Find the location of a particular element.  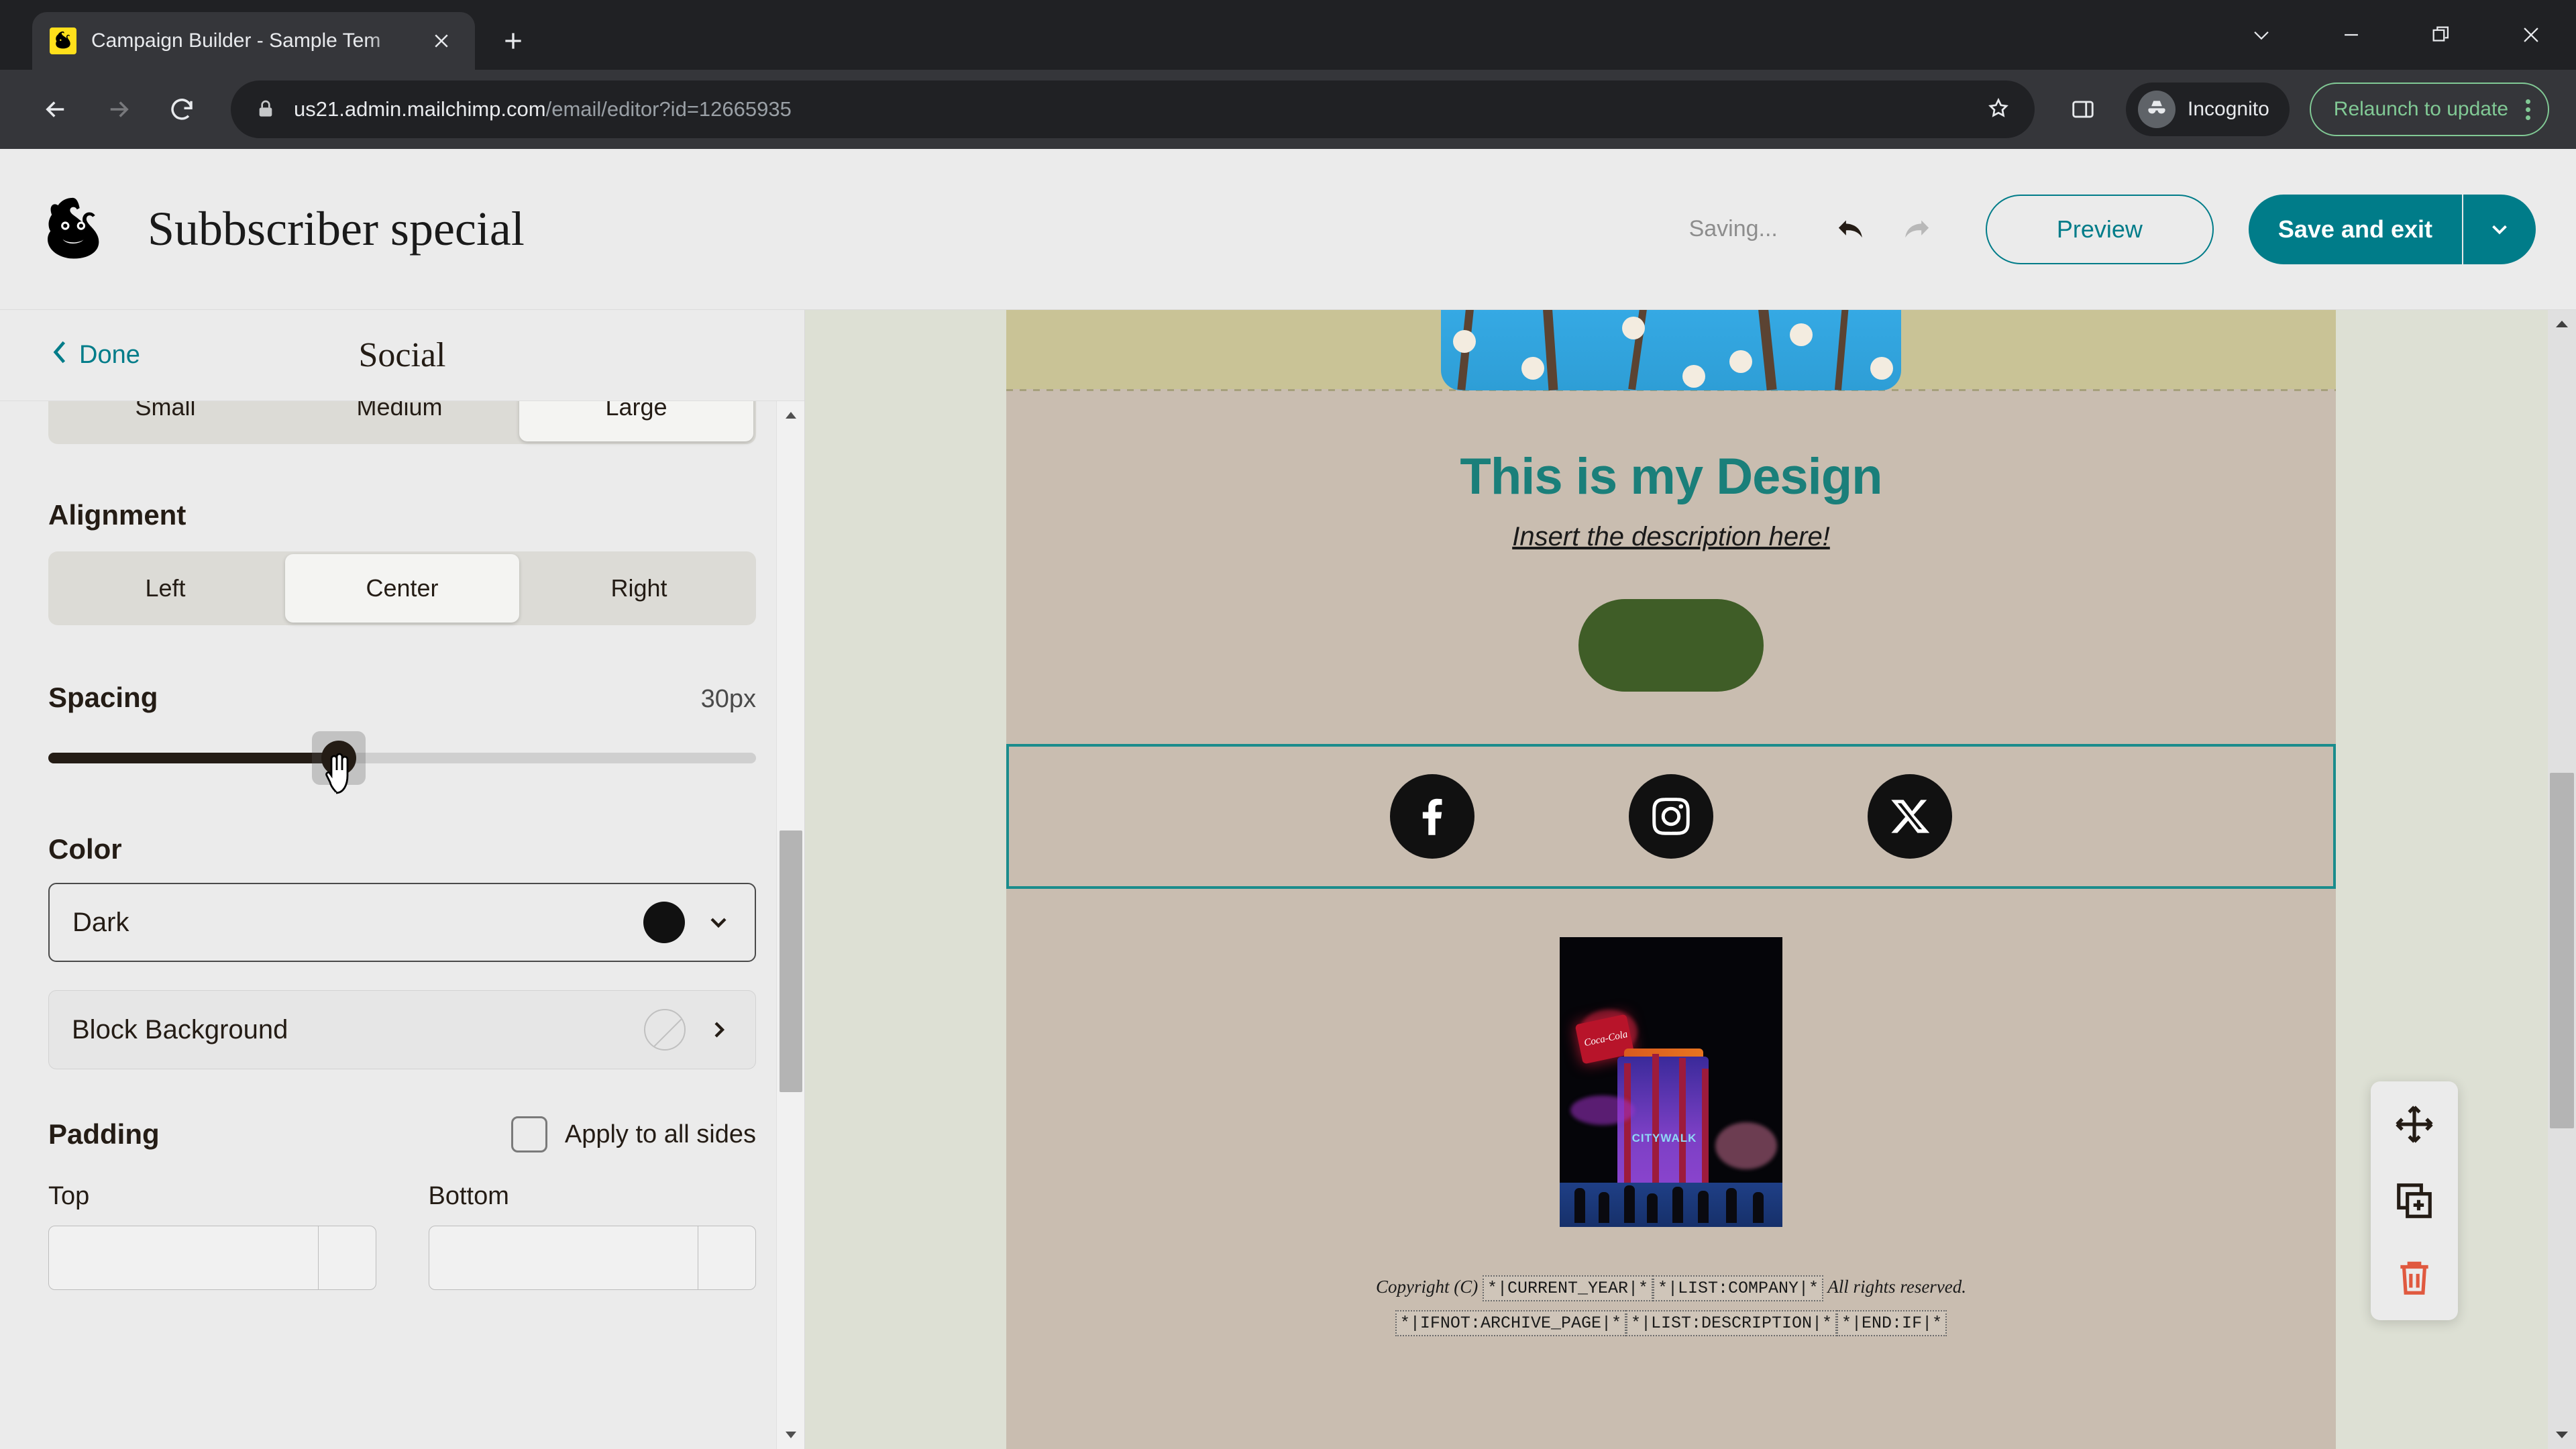

collapse-chevron-down-icon is located at coordinates (2261, 35).